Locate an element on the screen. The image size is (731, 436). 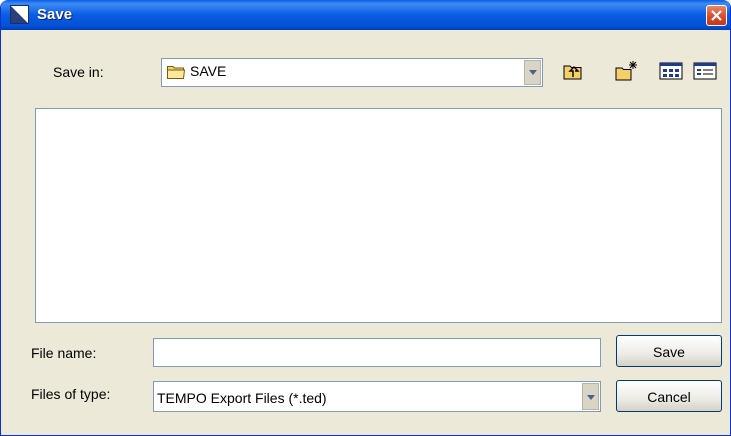
view-menu-icon is located at coordinates (688, 71).